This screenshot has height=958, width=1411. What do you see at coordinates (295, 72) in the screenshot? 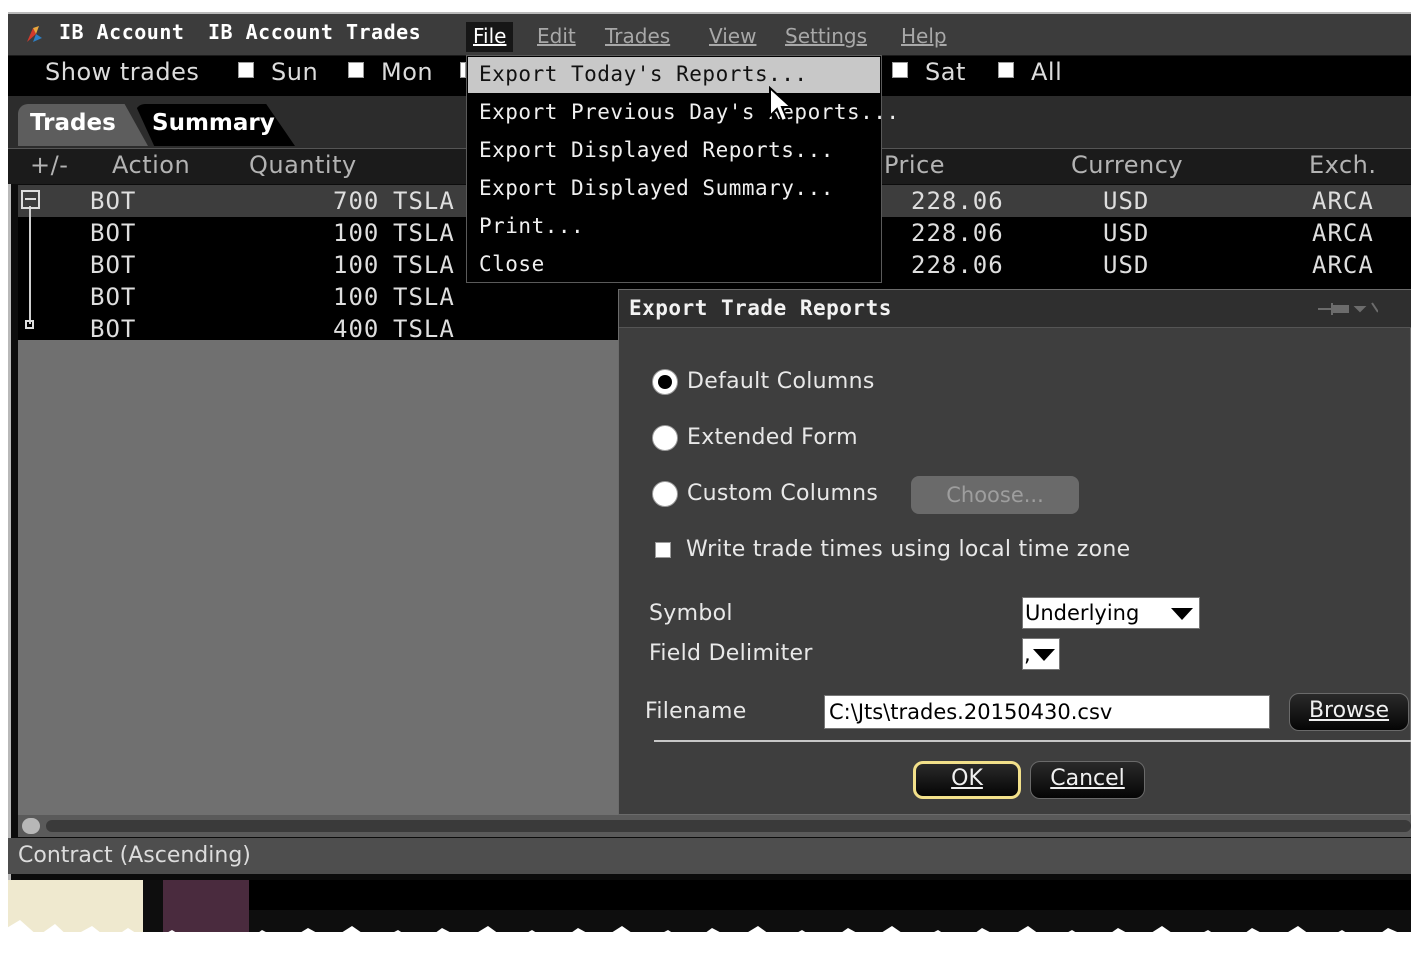
I see `day-sun-label: Sun` at bounding box center [295, 72].